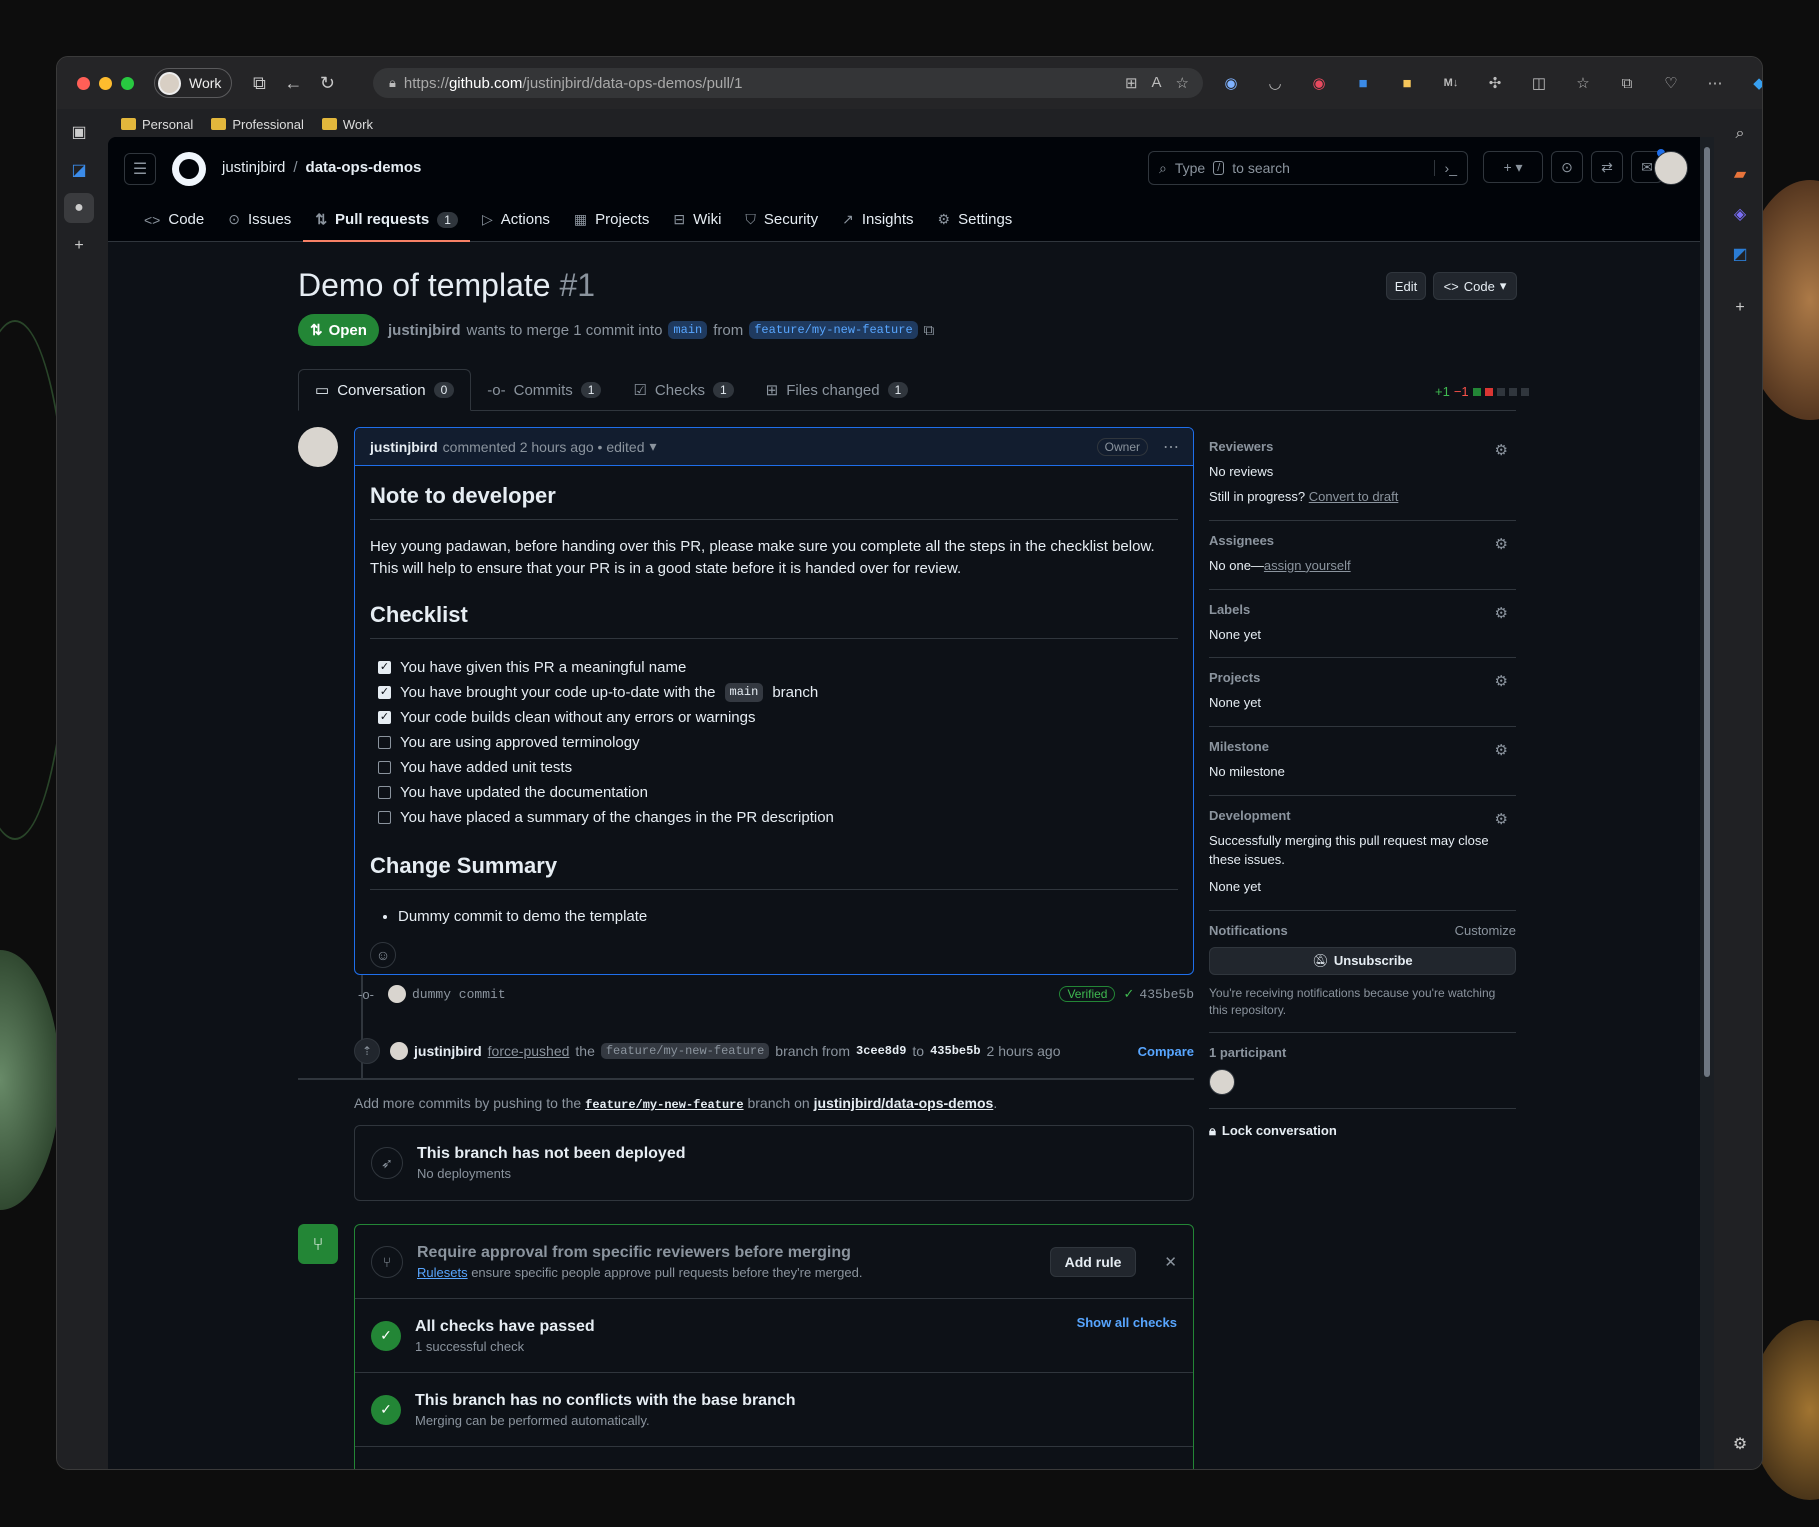  What do you see at coordinates (1753, 83) in the screenshot?
I see `copilot-icon: ◆` at bounding box center [1753, 83].